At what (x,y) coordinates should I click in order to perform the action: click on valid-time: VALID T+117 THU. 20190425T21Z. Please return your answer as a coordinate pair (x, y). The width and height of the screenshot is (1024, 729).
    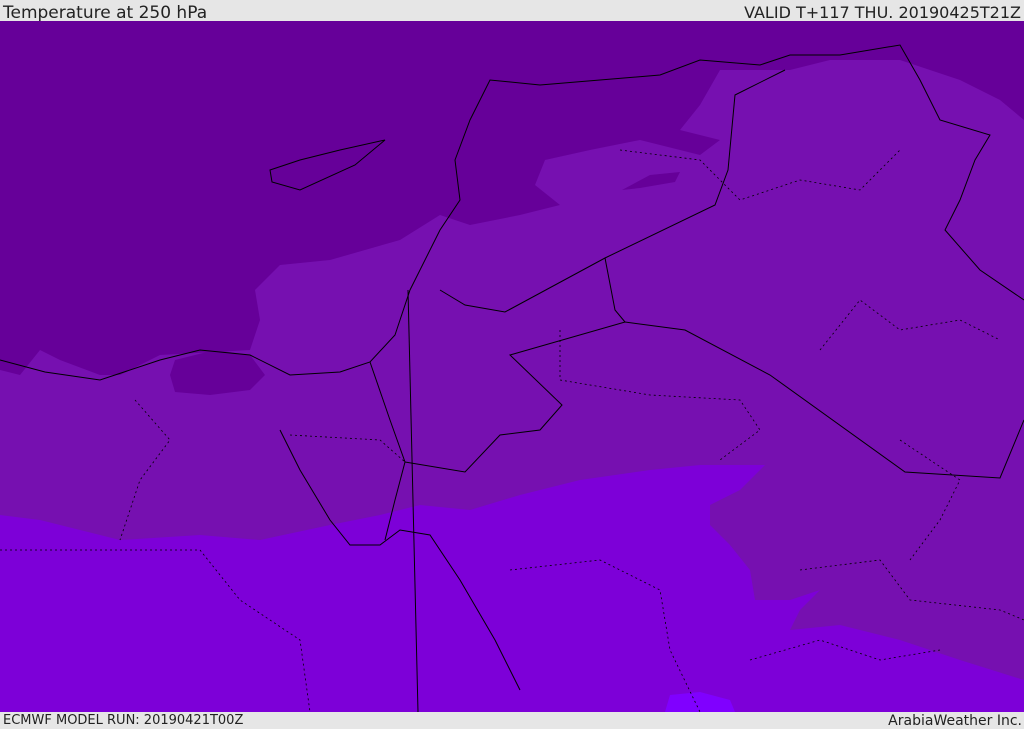
    Looking at the image, I should click on (882, 12).